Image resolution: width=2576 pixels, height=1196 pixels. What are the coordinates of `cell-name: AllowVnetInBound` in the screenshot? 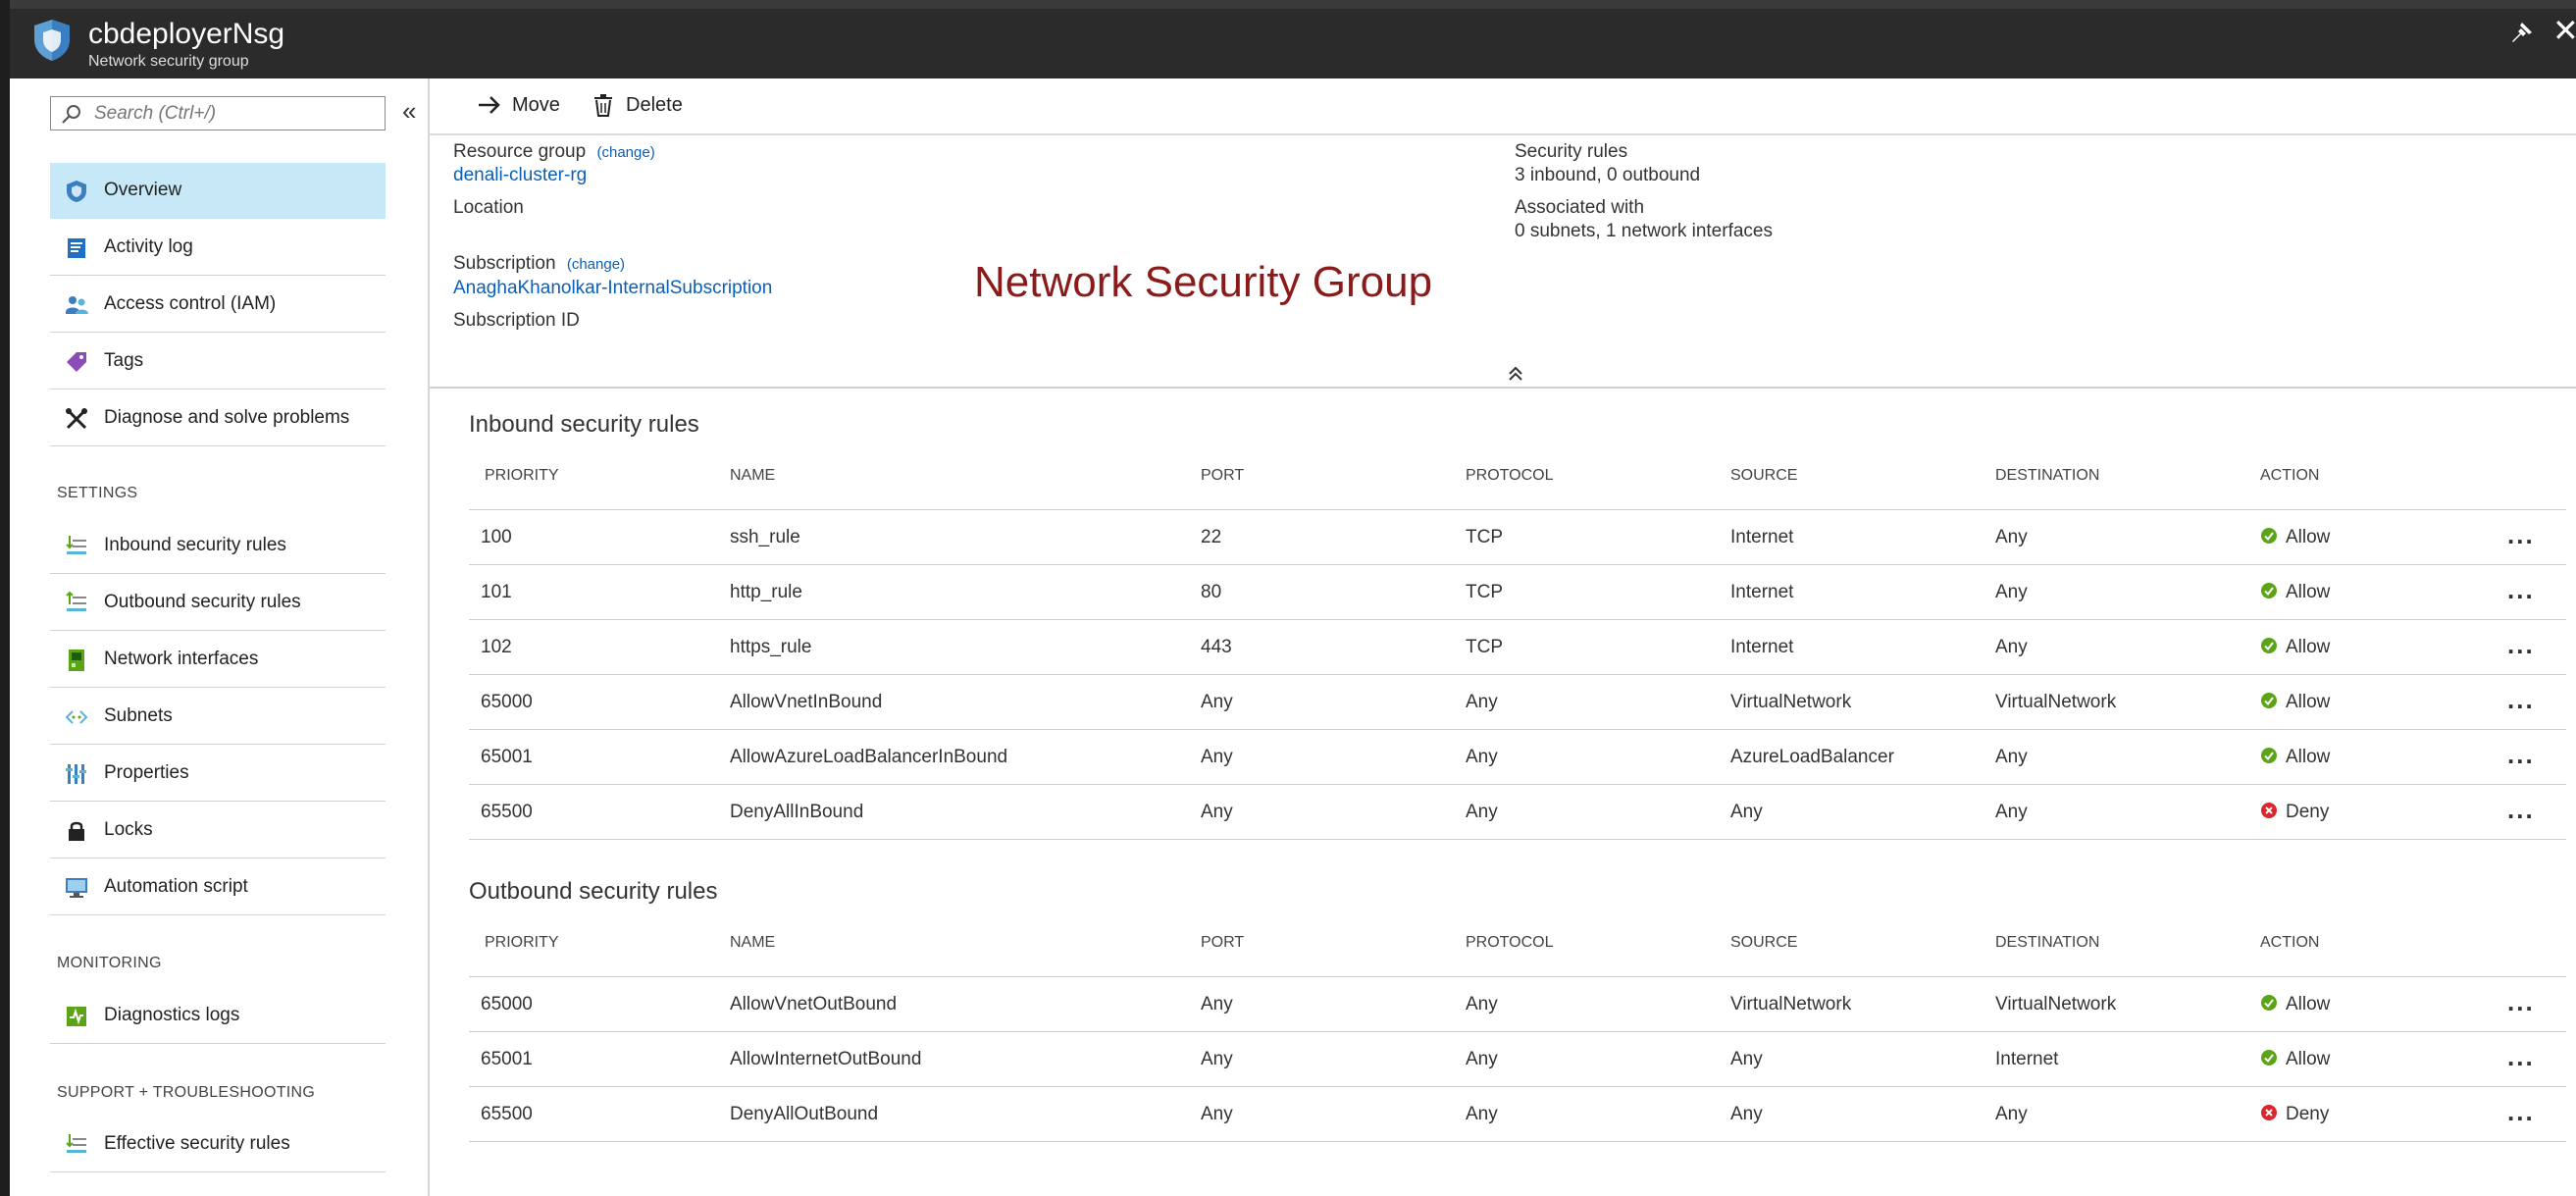 It's located at (806, 702).